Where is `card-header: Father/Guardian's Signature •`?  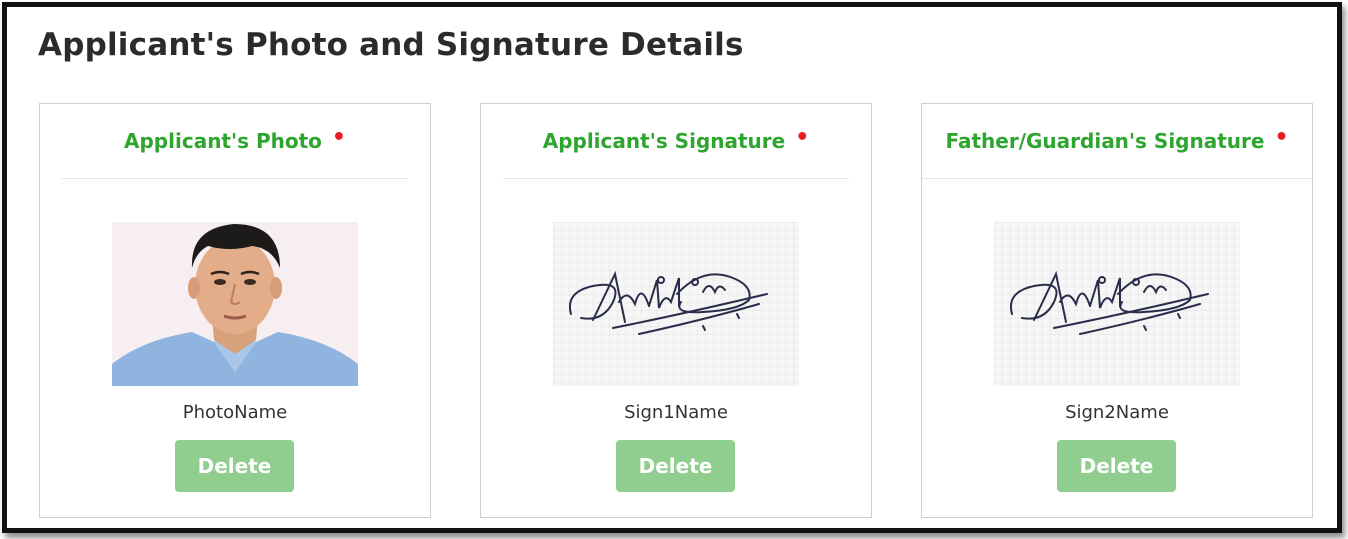
card-header: Father/Guardian's Signature • is located at coordinates (1117, 141).